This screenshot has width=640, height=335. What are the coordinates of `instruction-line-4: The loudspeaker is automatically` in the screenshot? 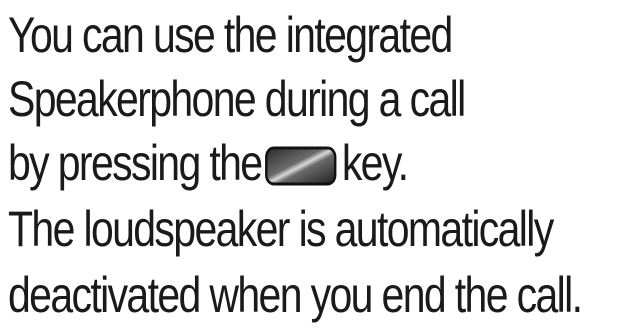 It's located at (281, 229).